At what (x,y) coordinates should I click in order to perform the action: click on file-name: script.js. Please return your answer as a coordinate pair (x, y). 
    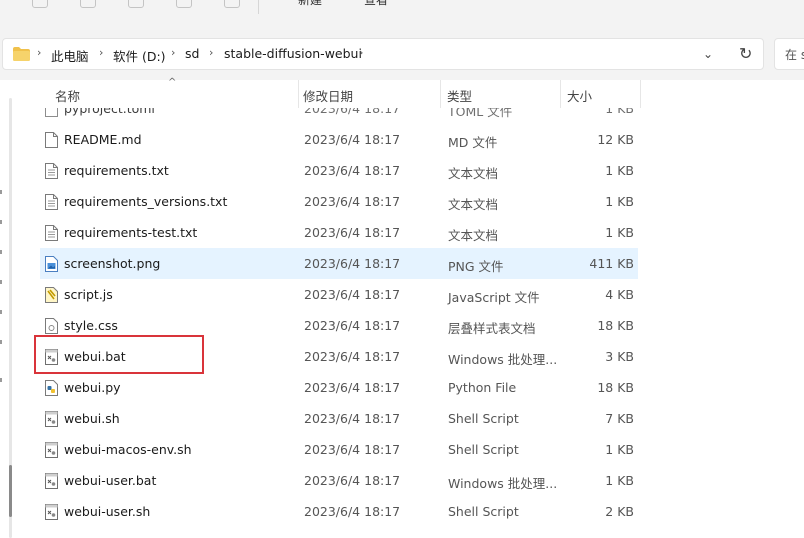
    Looking at the image, I should click on (88, 294).